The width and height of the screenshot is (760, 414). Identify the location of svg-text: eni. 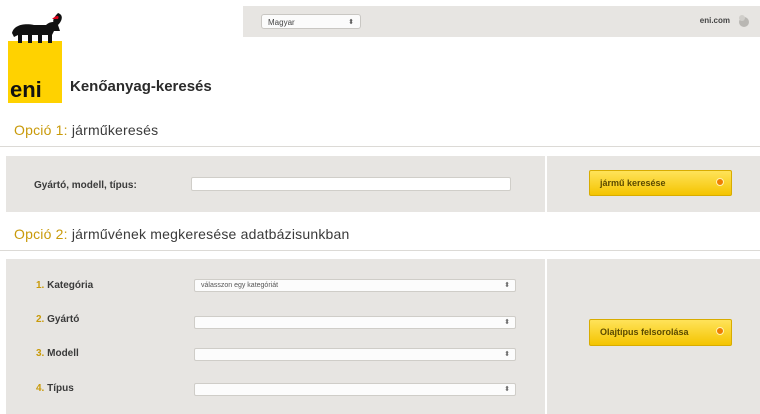
(26, 89).